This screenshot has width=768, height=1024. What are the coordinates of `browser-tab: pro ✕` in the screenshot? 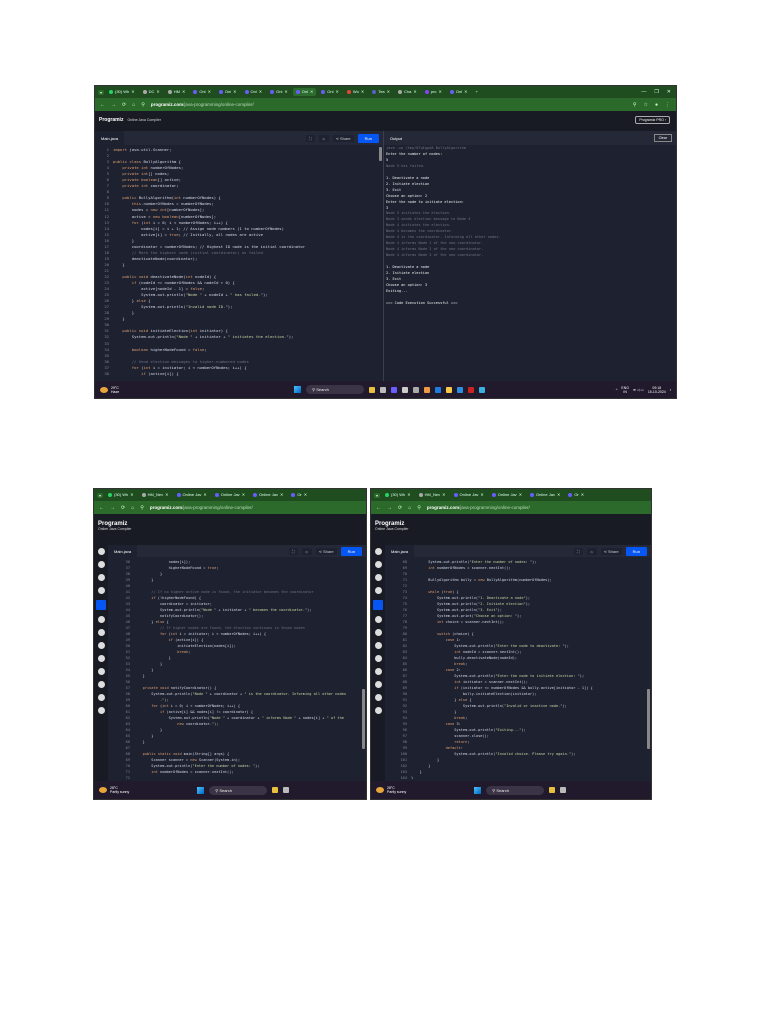 It's located at (433, 92).